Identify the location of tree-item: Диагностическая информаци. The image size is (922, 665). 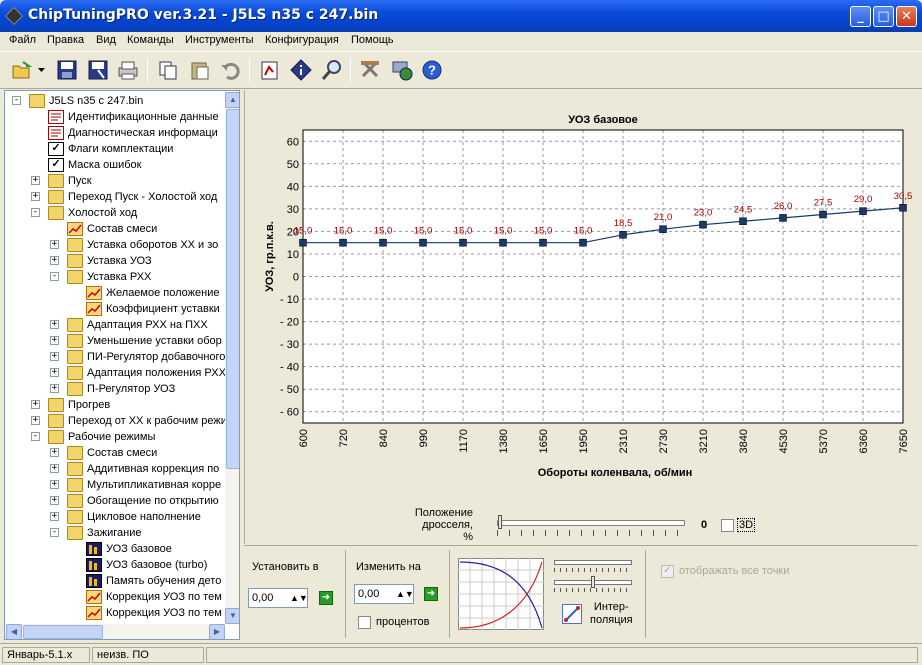
(115, 133).